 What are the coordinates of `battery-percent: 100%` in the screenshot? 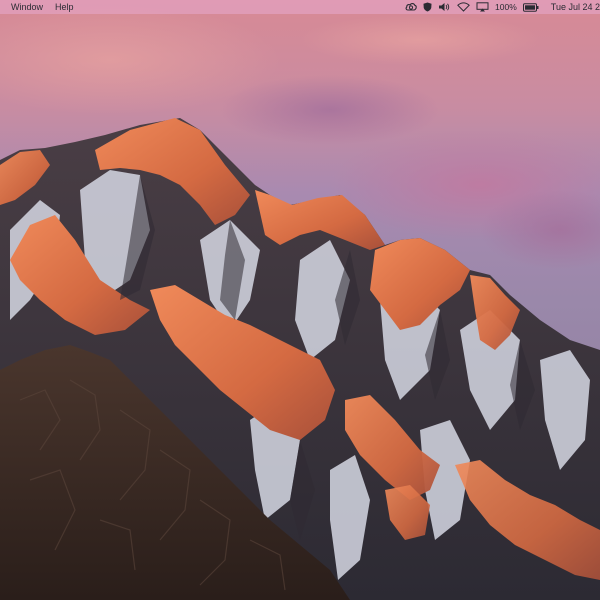 It's located at (506, 7).